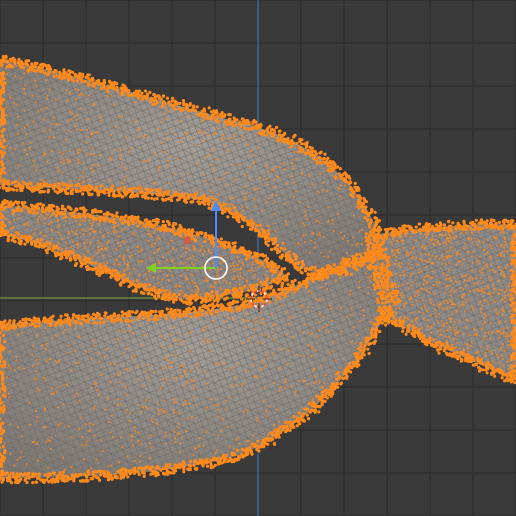 This screenshot has height=516, width=516. I want to click on gizmo-y-handle, so click(187, 240).